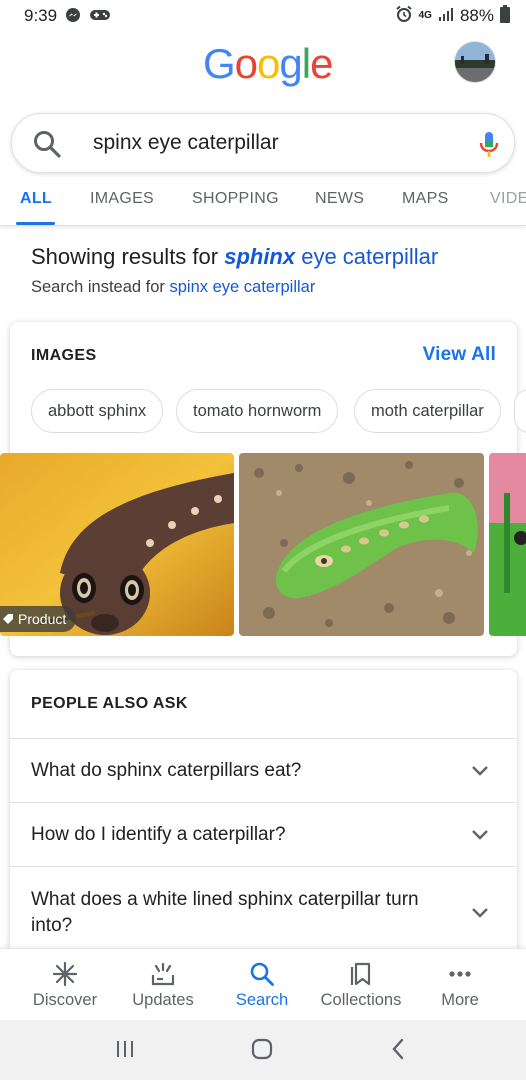 This screenshot has height=1080, width=526. Describe the element at coordinates (109, 703) in the screenshot. I see `paa-title: PEOPLE ALSO ASK` at that location.